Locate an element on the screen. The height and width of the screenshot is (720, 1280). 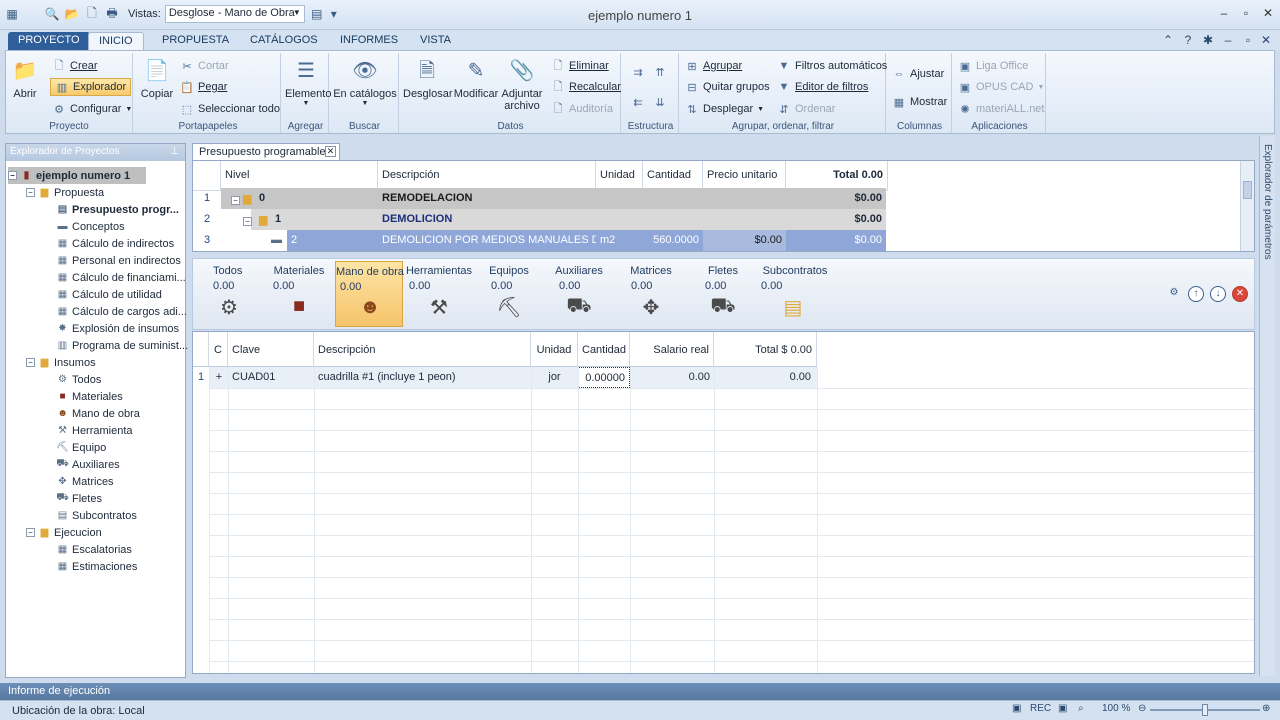
app-icon: ▦ is located at coordinates (12, 14).